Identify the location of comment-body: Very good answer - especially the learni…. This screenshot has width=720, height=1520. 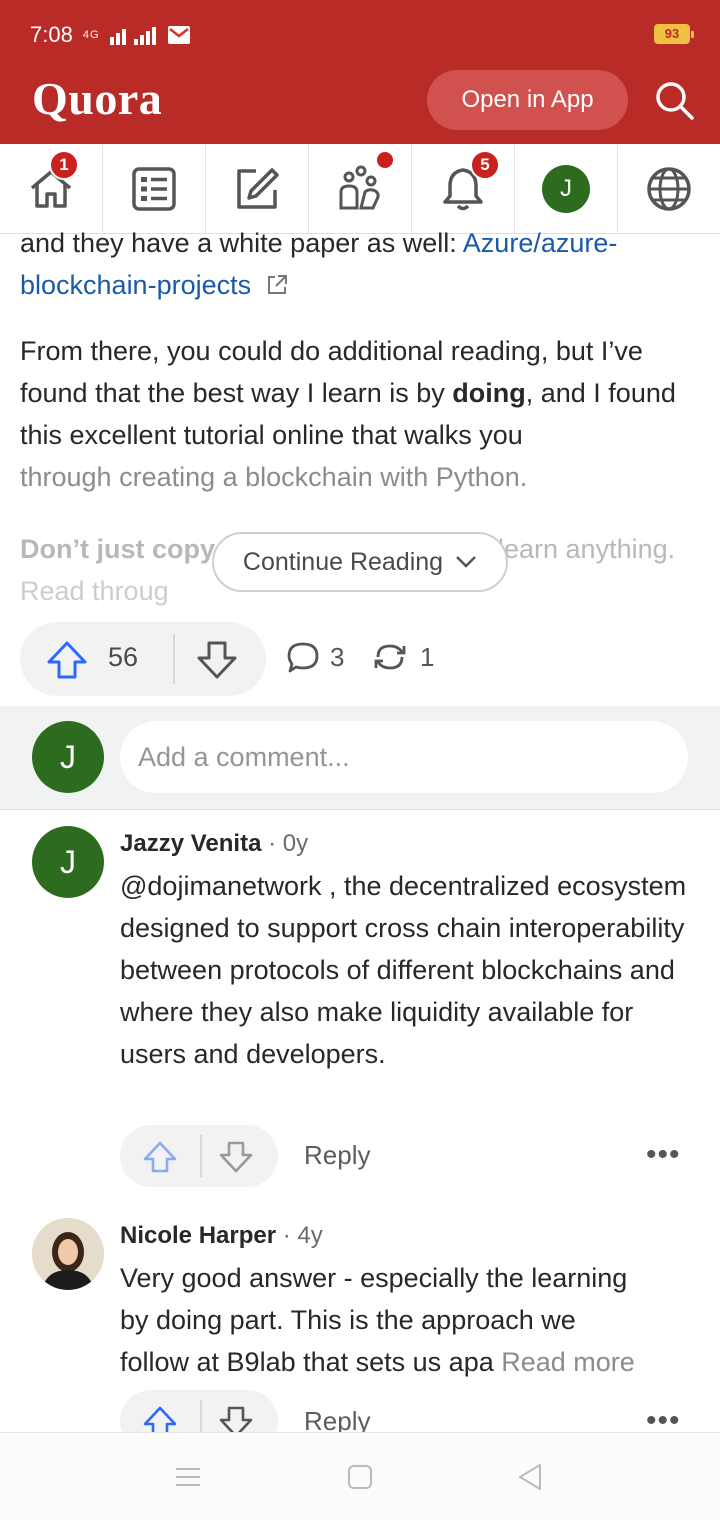
(415, 1320).